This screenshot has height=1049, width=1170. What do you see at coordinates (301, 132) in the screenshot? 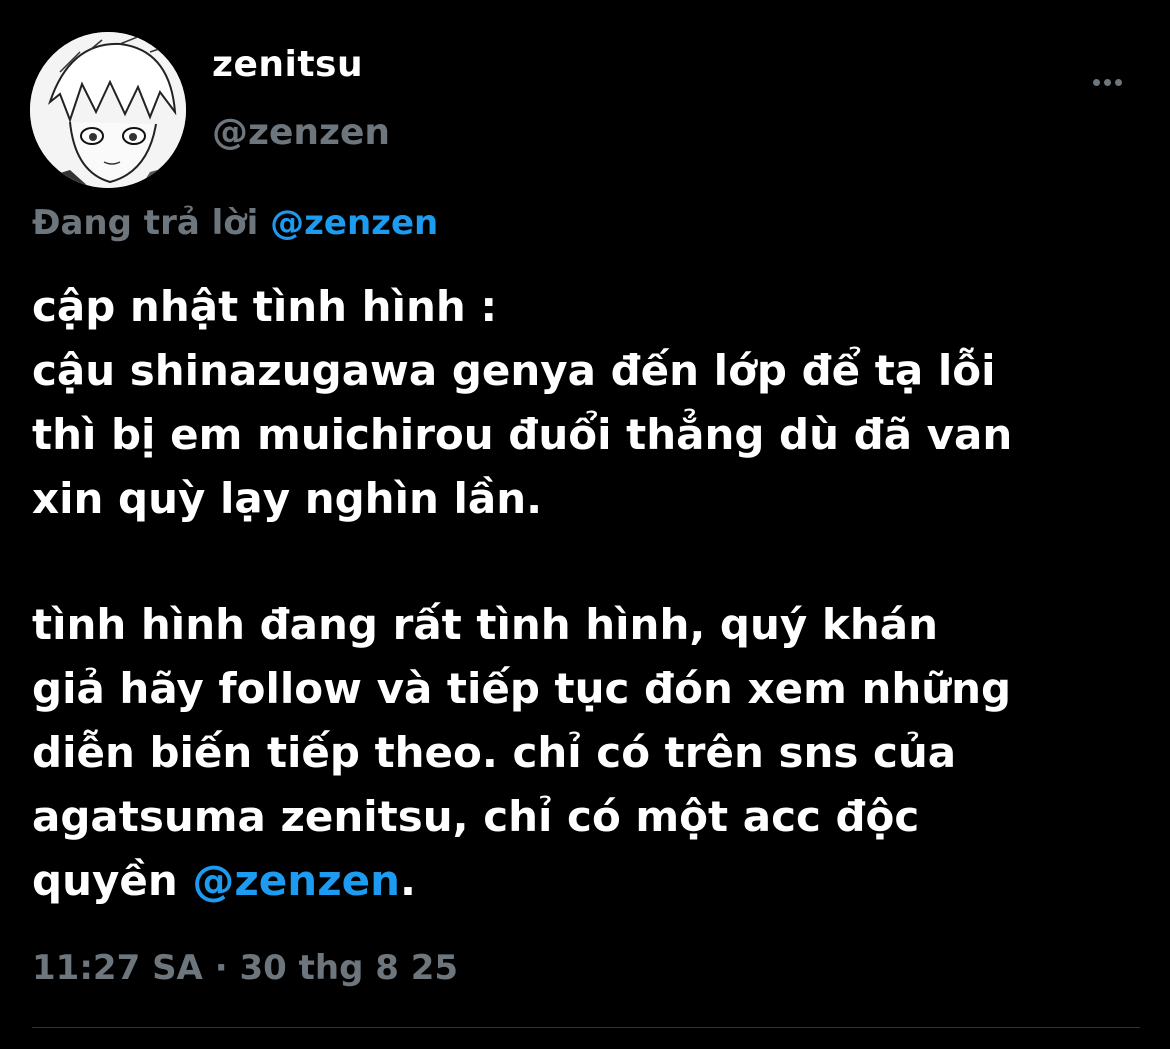
I see `author-handle: @zenzen` at bounding box center [301, 132].